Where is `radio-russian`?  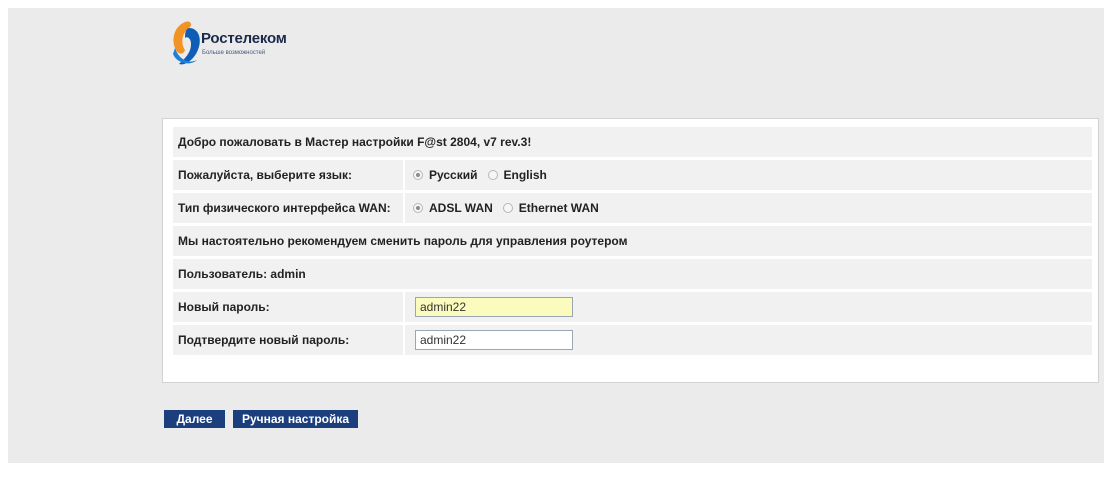
radio-russian is located at coordinates (418, 175).